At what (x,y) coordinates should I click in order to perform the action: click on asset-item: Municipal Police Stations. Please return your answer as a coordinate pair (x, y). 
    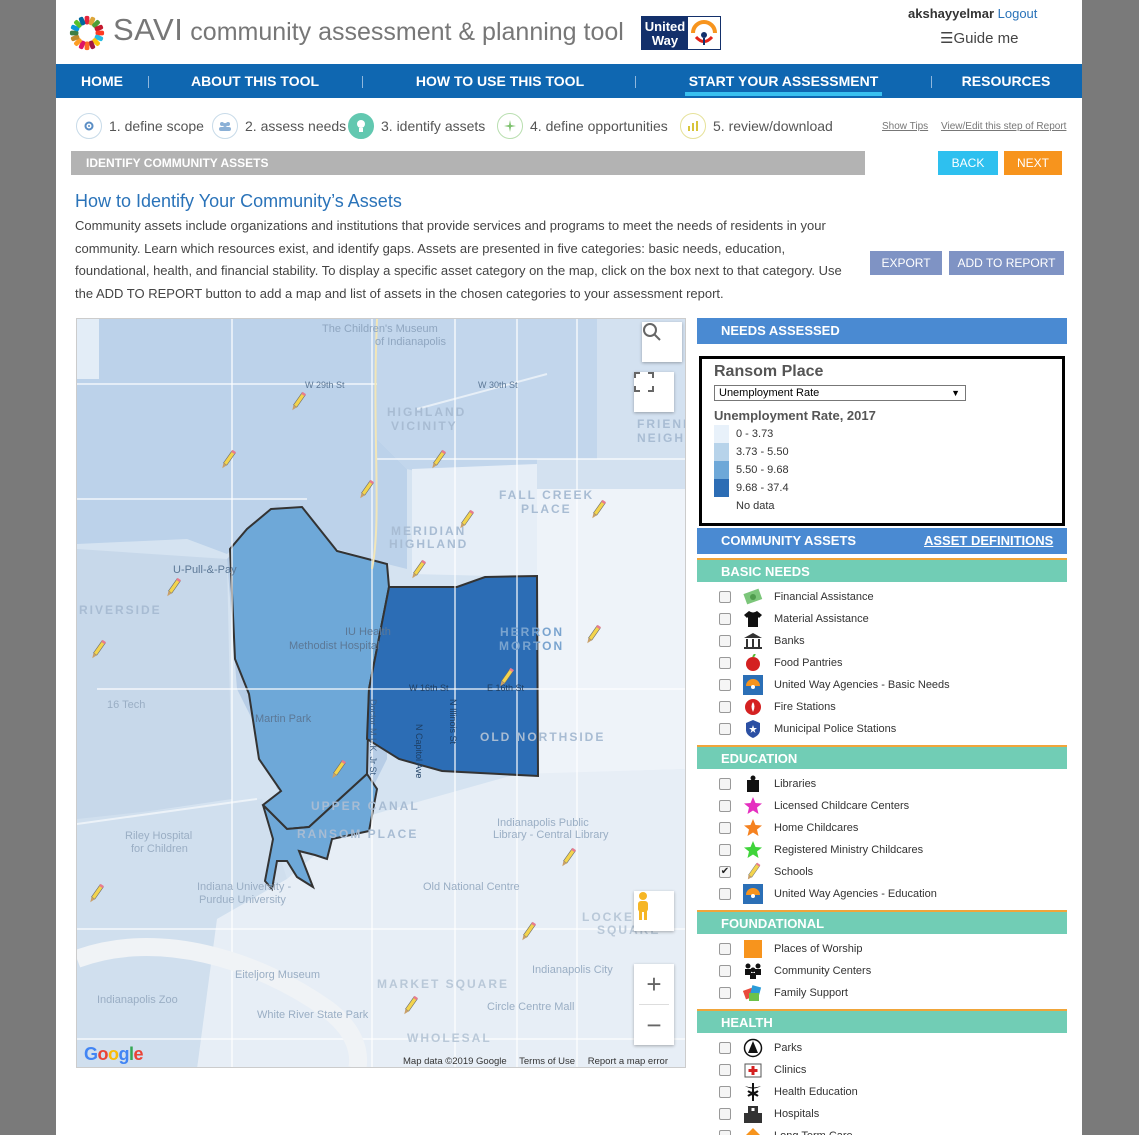
    Looking at the image, I should click on (807, 729).